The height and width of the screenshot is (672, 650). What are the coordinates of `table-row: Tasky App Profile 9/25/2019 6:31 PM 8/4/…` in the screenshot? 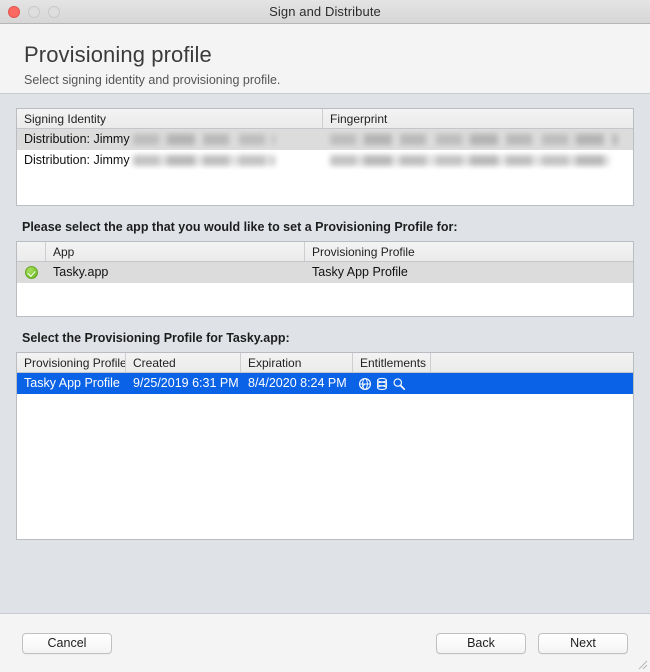 It's located at (325, 383).